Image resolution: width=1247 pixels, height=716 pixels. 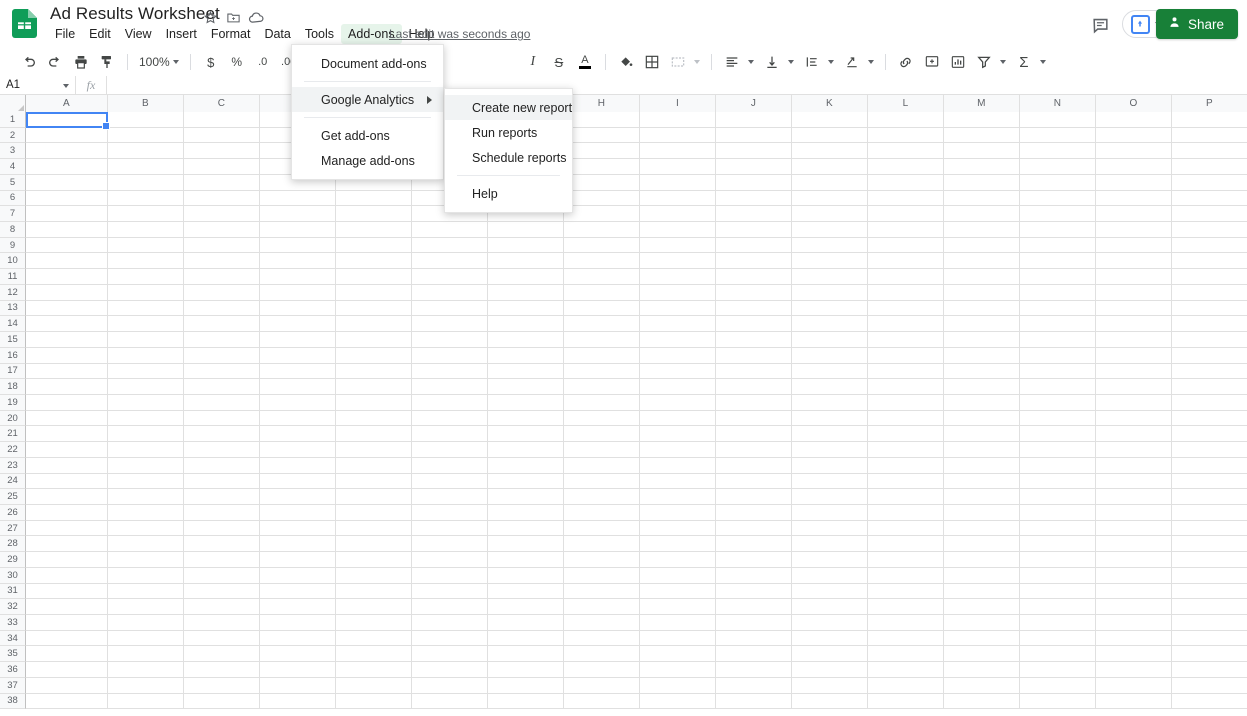 I want to click on cell-L4, so click(x=906, y=167).